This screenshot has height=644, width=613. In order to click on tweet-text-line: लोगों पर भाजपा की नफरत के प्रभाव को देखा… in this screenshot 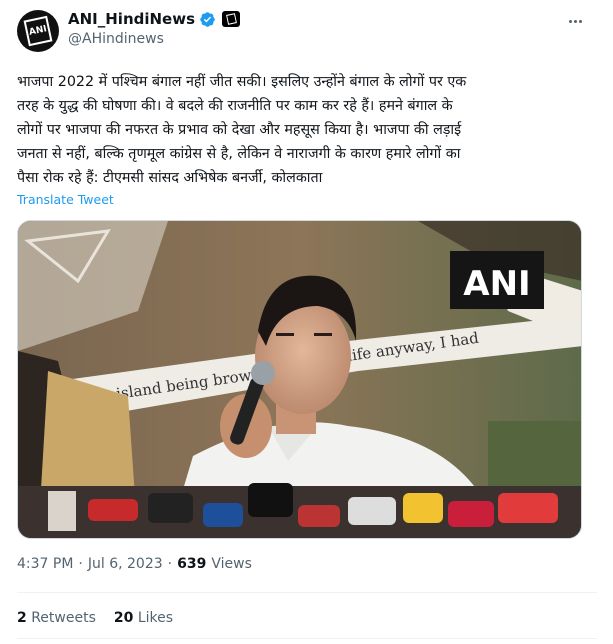, I will do `click(239, 130)`.